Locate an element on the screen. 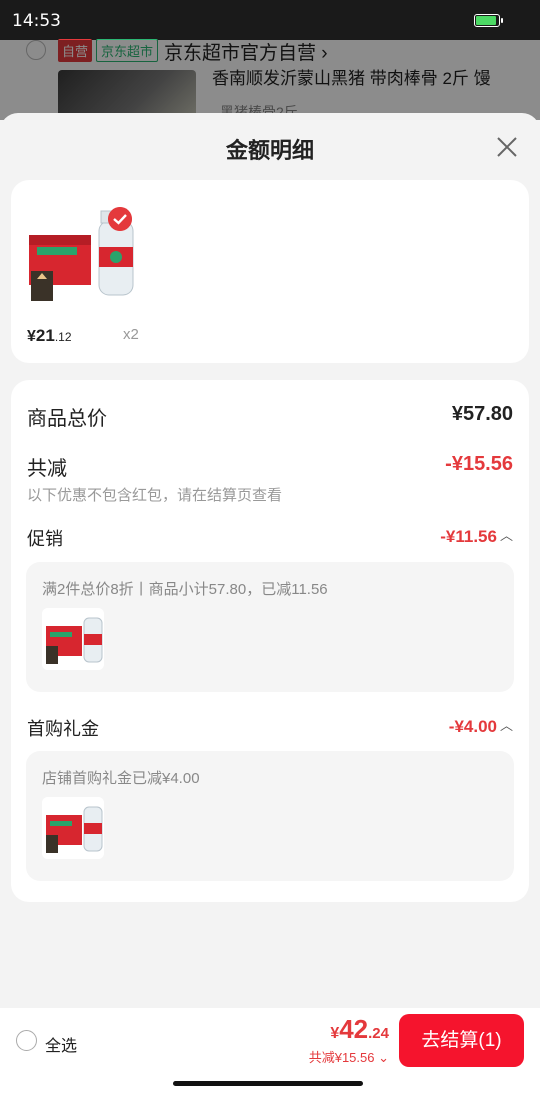  close-icon is located at coordinates (507, 147).